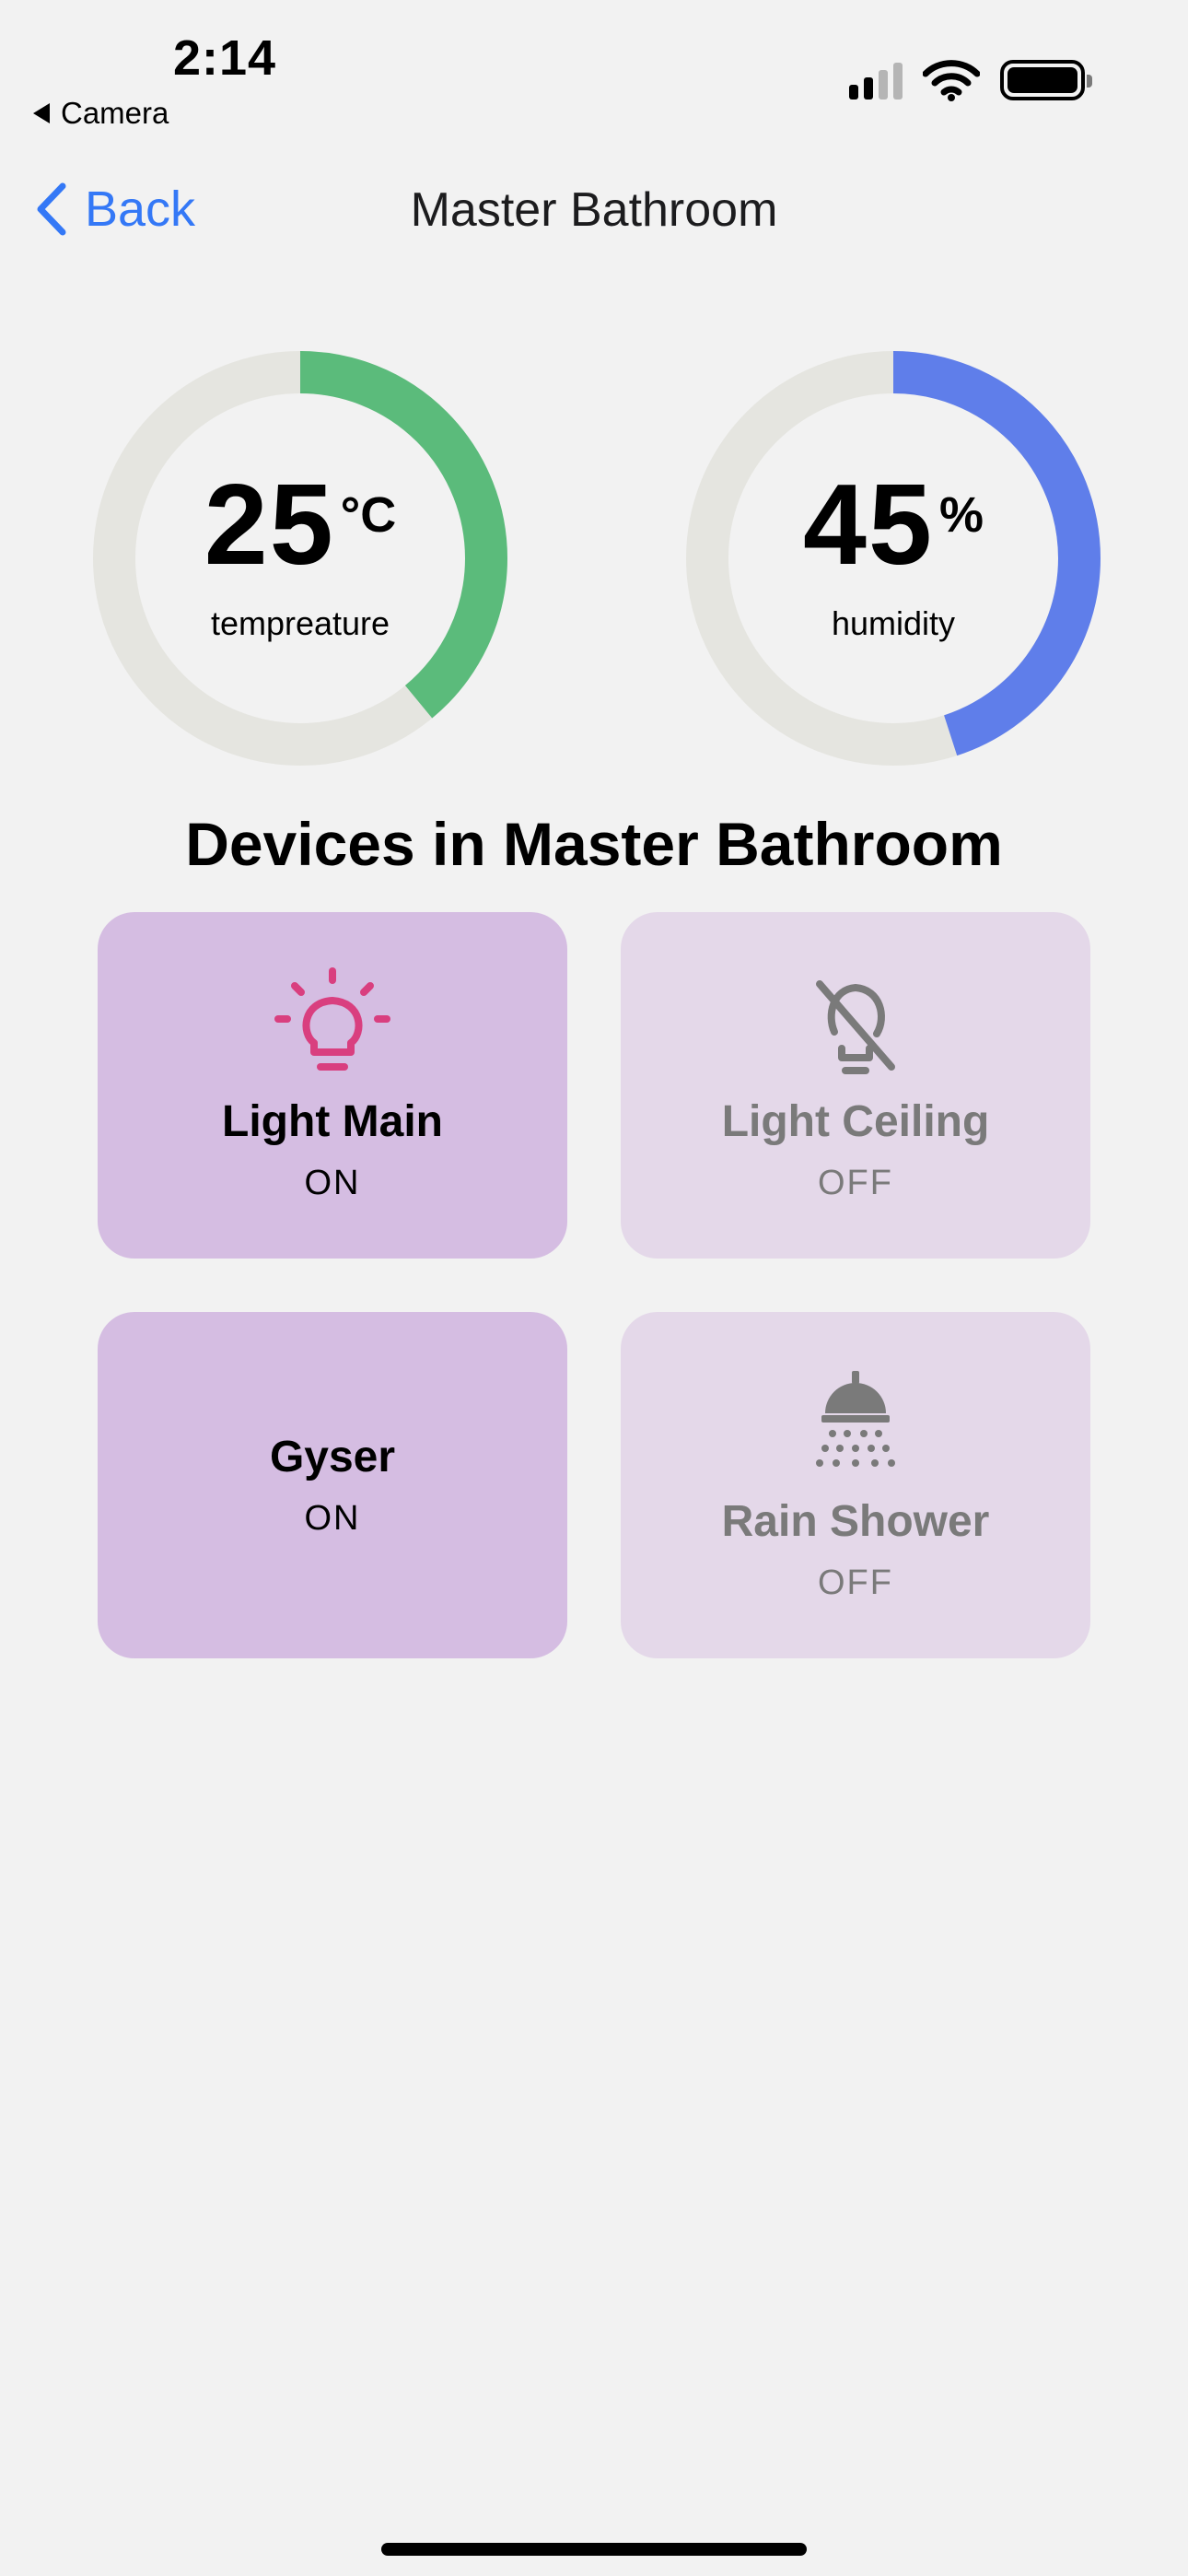 This screenshot has height=2576, width=1188. Describe the element at coordinates (594, 2549) in the screenshot. I see `home-indicator` at that location.